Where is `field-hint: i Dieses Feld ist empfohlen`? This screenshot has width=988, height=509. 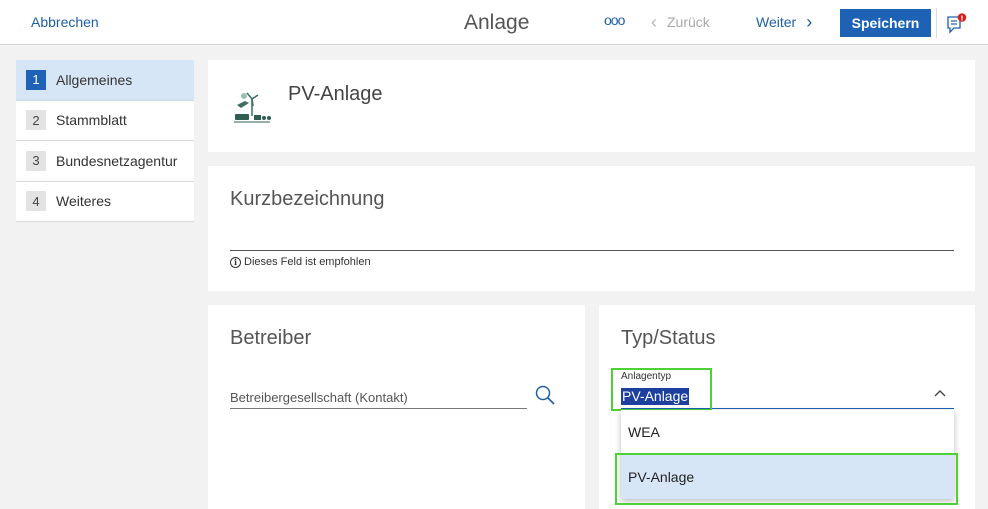 field-hint: i Dieses Feld ist empfohlen is located at coordinates (300, 262).